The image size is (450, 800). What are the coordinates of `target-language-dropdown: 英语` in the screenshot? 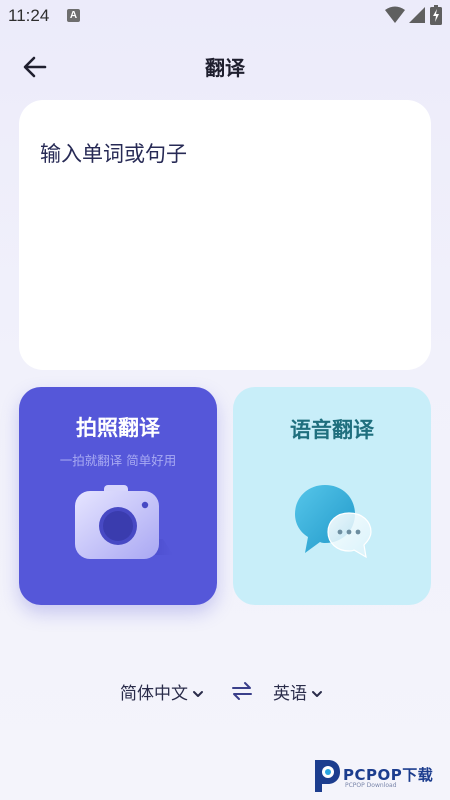 It's located at (298, 691).